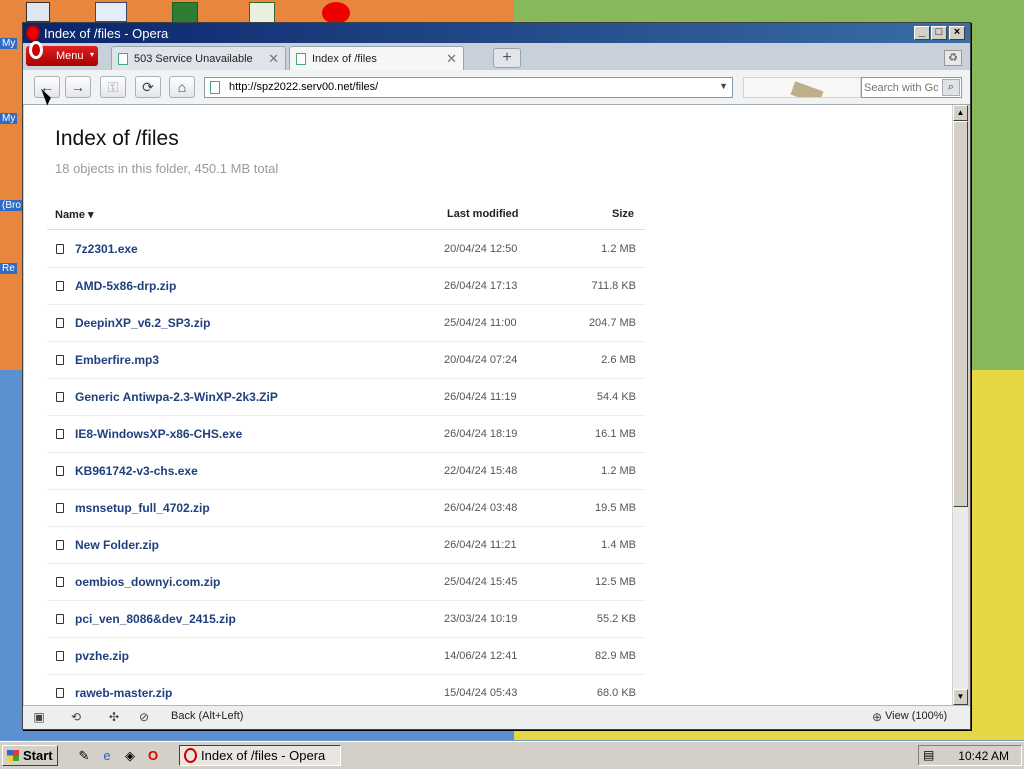 This screenshot has width=1024, height=769. What do you see at coordinates (723, 86) in the screenshot?
I see `address-dropdown-icon: ▼` at bounding box center [723, 86].